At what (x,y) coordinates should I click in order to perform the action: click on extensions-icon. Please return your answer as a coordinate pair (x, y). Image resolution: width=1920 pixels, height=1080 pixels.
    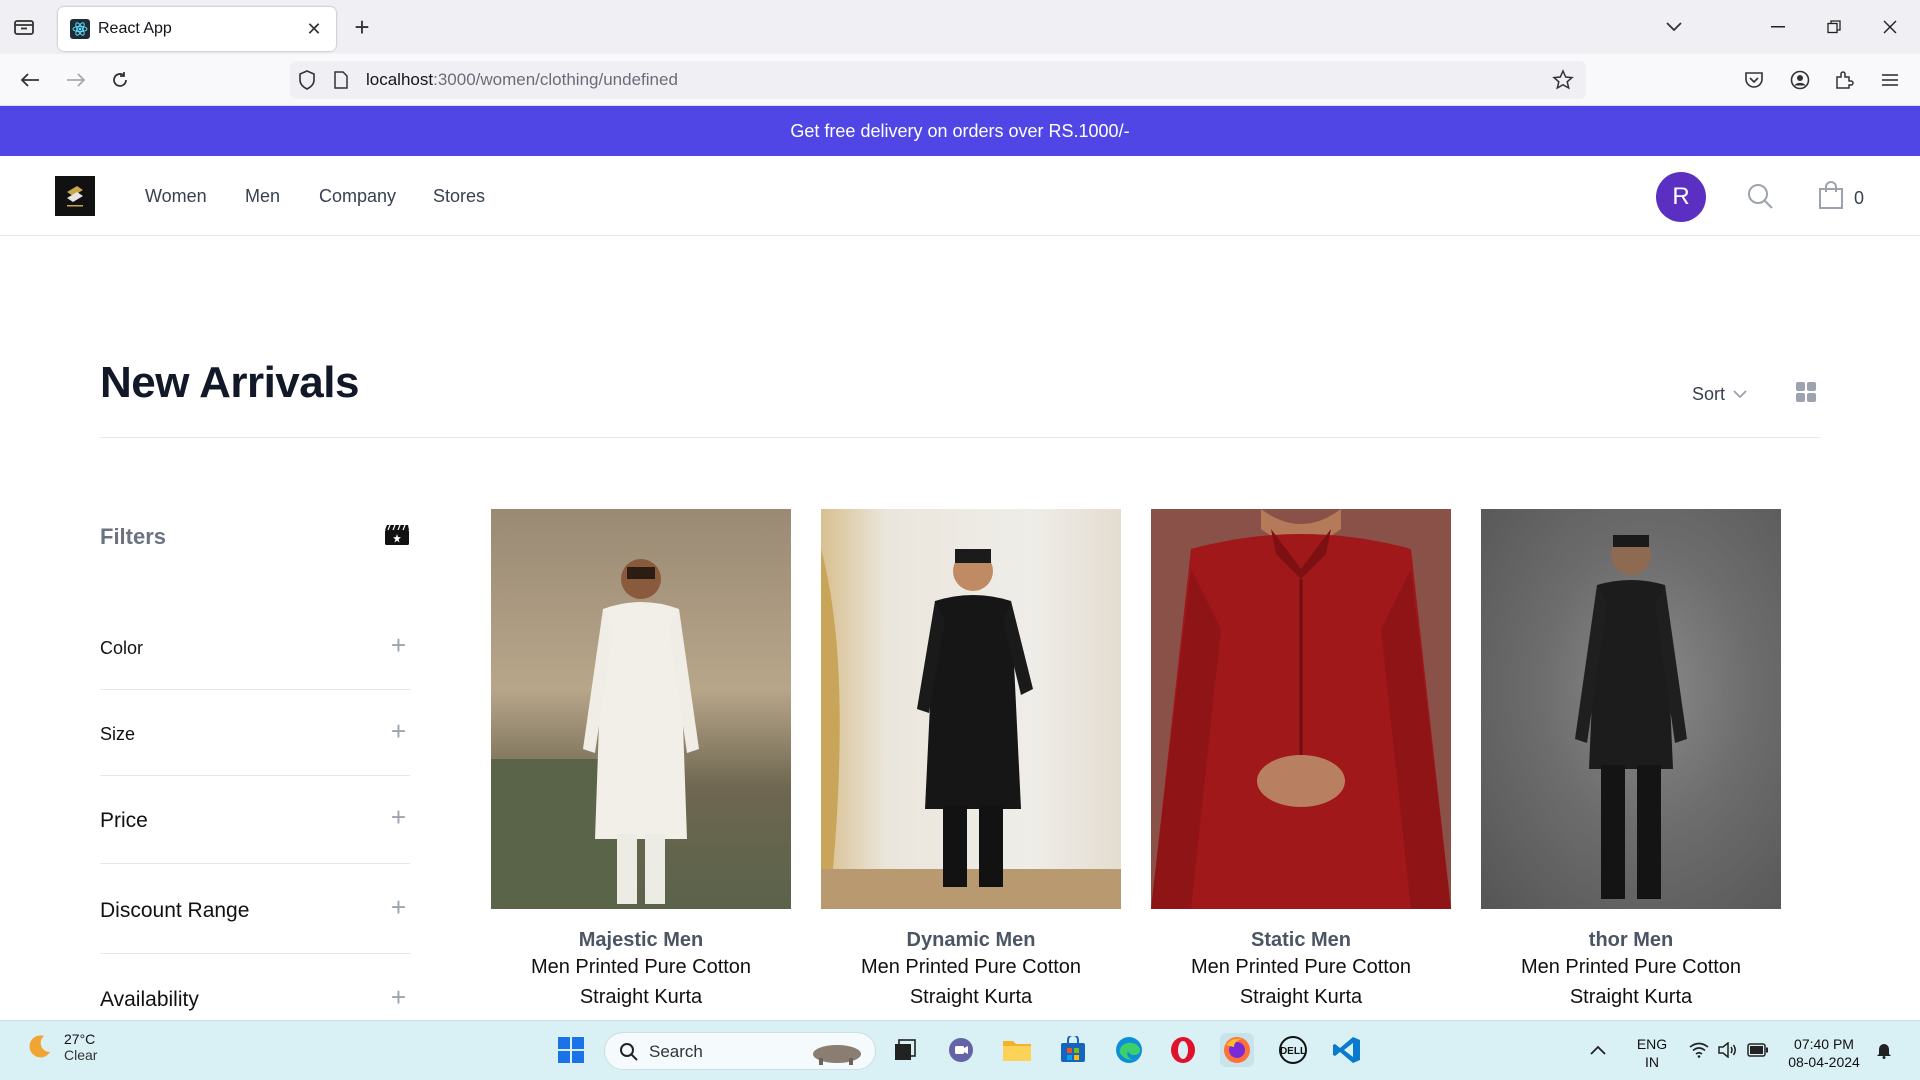
    Looking at the image, I should click on (1844, 80).